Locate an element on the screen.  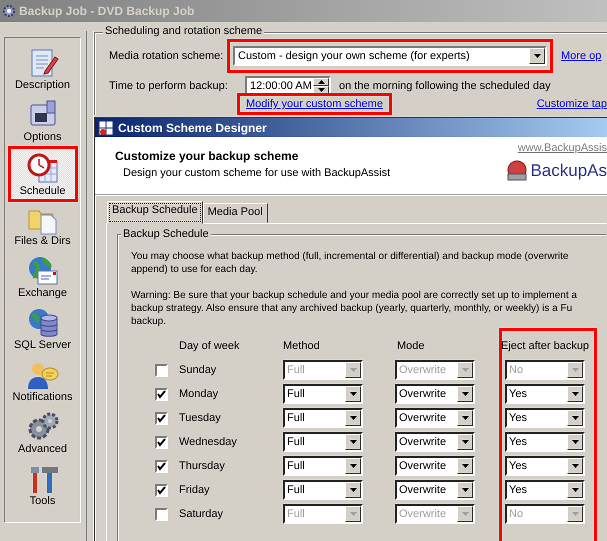
day-label: Tuesday is located at coordinates (200, 418).